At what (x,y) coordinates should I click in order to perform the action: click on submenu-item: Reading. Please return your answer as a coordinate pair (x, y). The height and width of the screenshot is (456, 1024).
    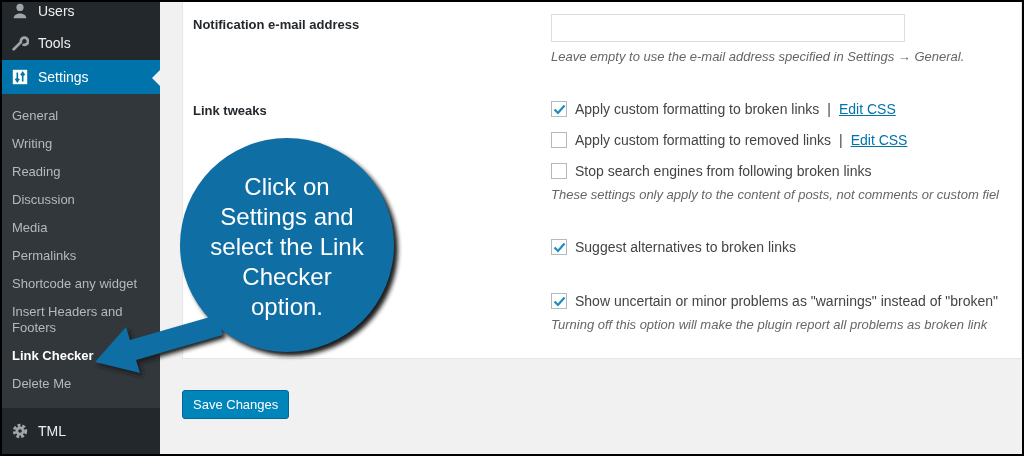
    Looking at the image, I should click on (36, 172).